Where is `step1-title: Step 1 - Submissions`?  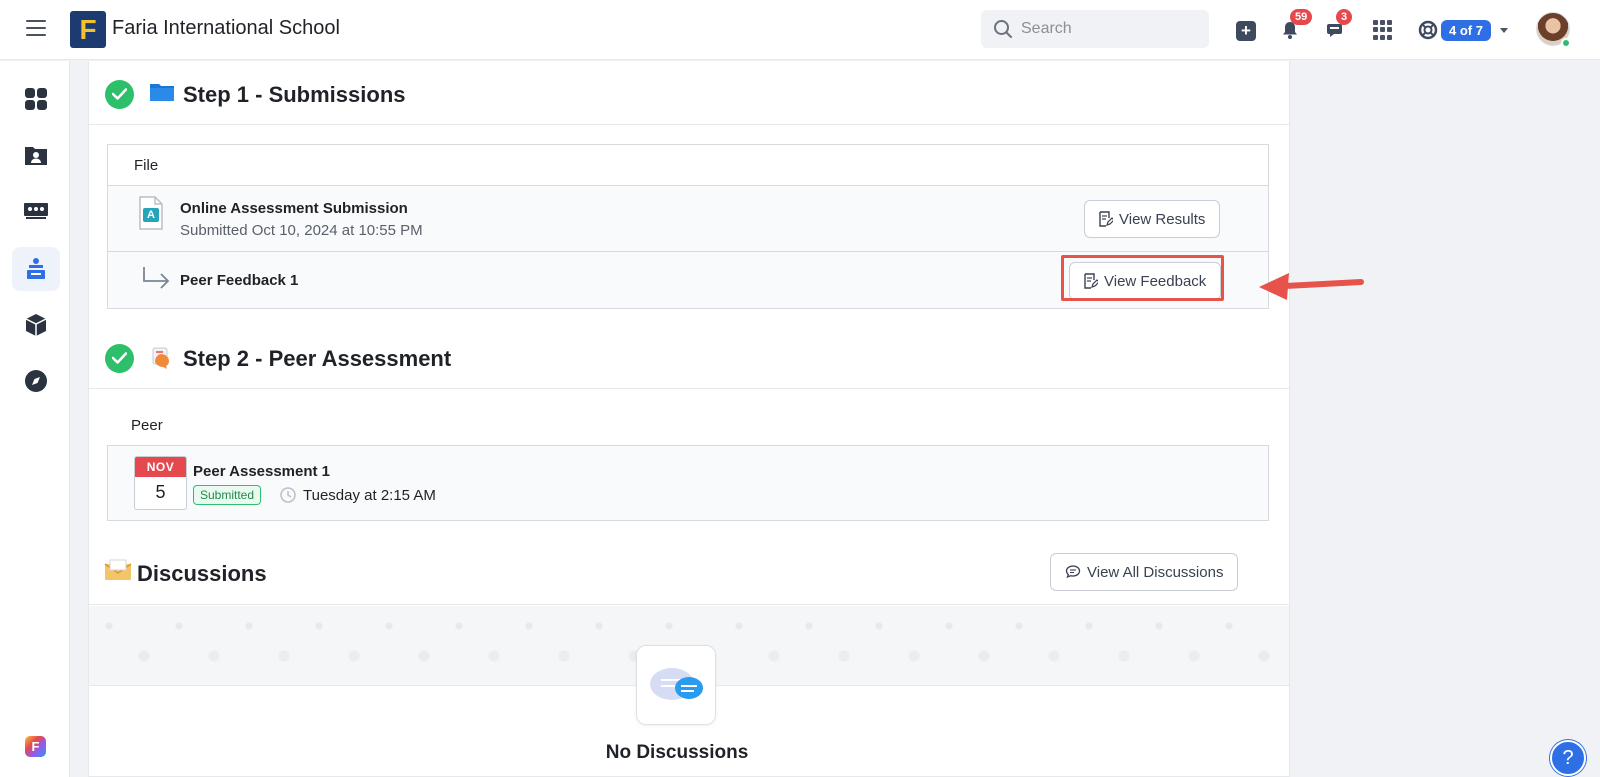
step1-title: Step 1 - Submissions is located at coordinates (294, 94).